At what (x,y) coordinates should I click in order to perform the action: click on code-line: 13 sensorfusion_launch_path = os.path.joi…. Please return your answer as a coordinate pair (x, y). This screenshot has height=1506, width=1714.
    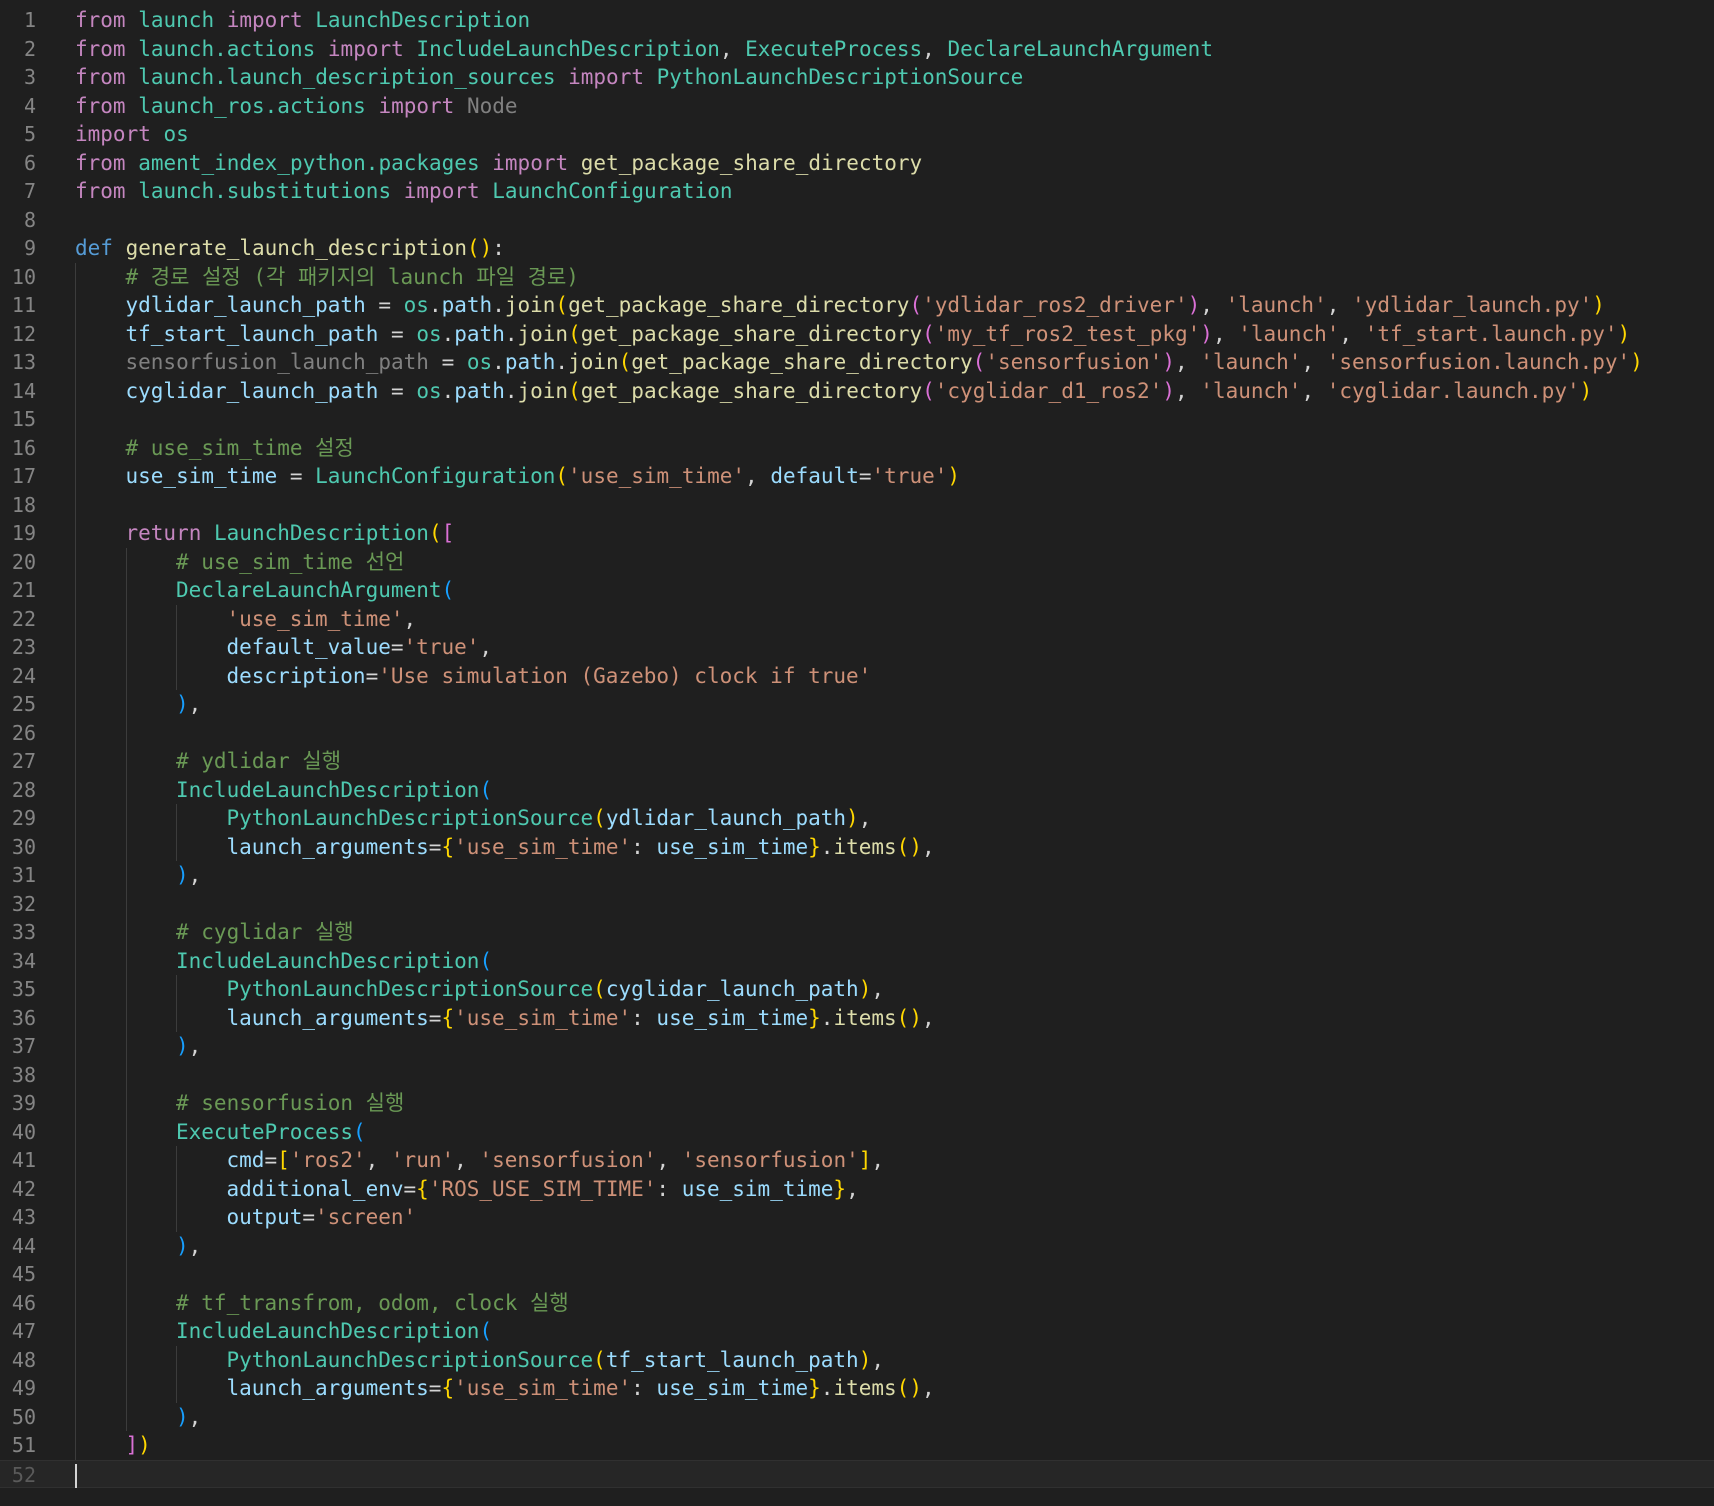
    Looking at the image, I should click on (857, 362).